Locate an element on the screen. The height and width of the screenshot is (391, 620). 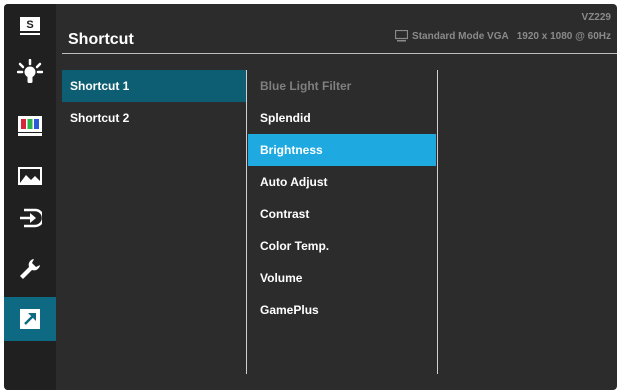
sidebar-item-color is located at coordinates (30, 126).